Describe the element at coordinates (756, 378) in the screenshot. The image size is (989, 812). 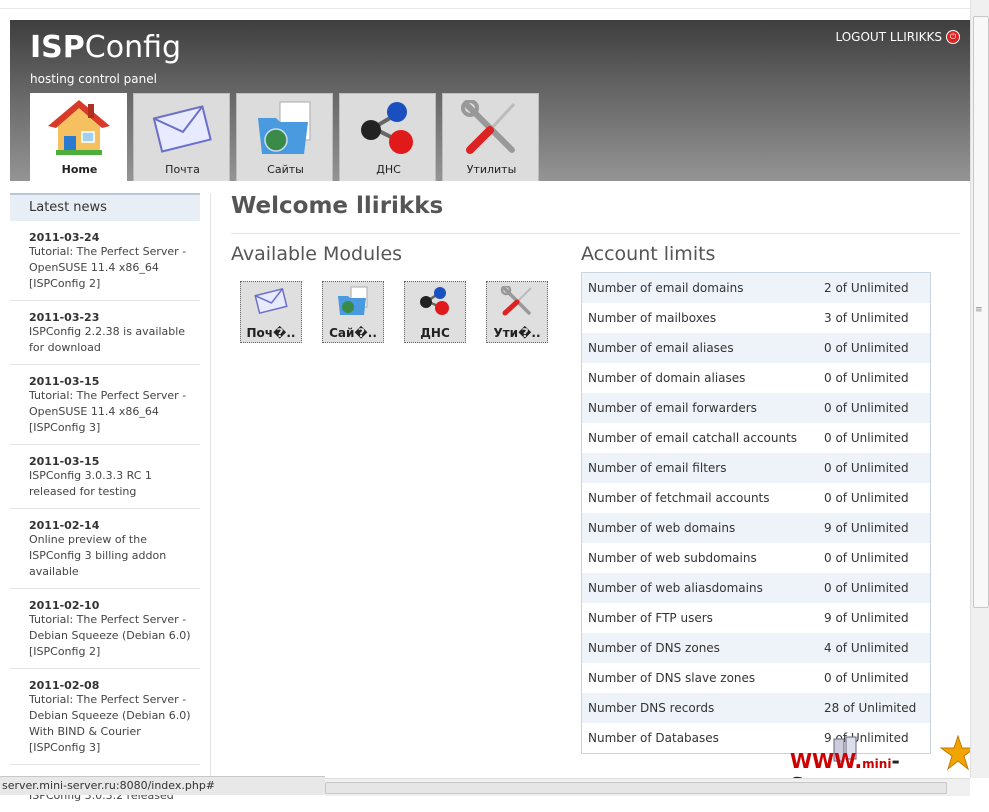
I see `table-row: Number of domain aliases 0 of Unlimited` at that location.